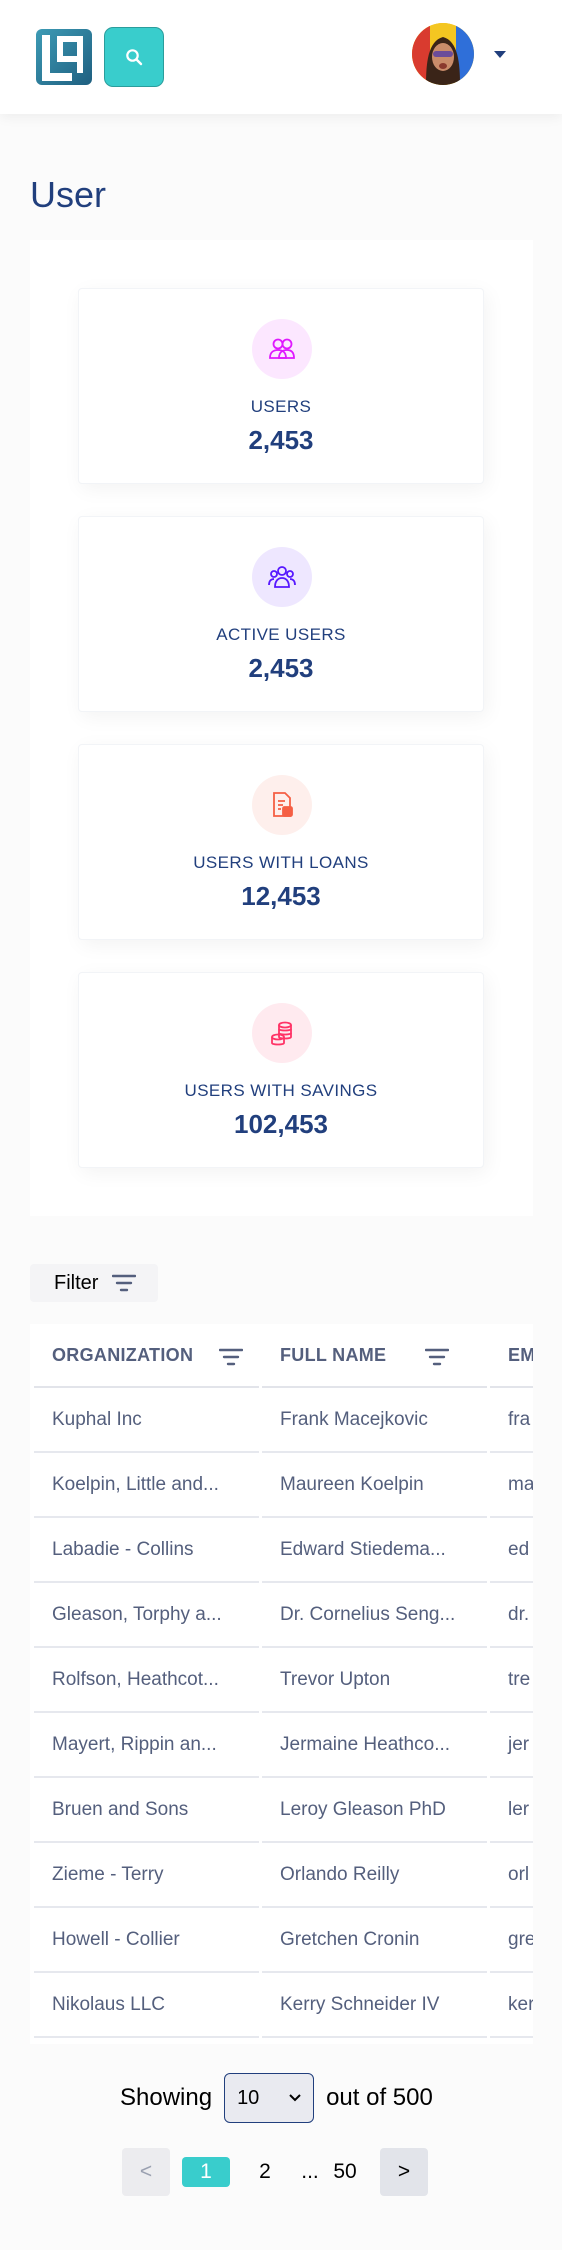 Image resolution: width=562 pixels, height=2250 pixels. Describe the element at coordinates (511, 1485) in the screenshot. I see `table-cell: ma` at that location.